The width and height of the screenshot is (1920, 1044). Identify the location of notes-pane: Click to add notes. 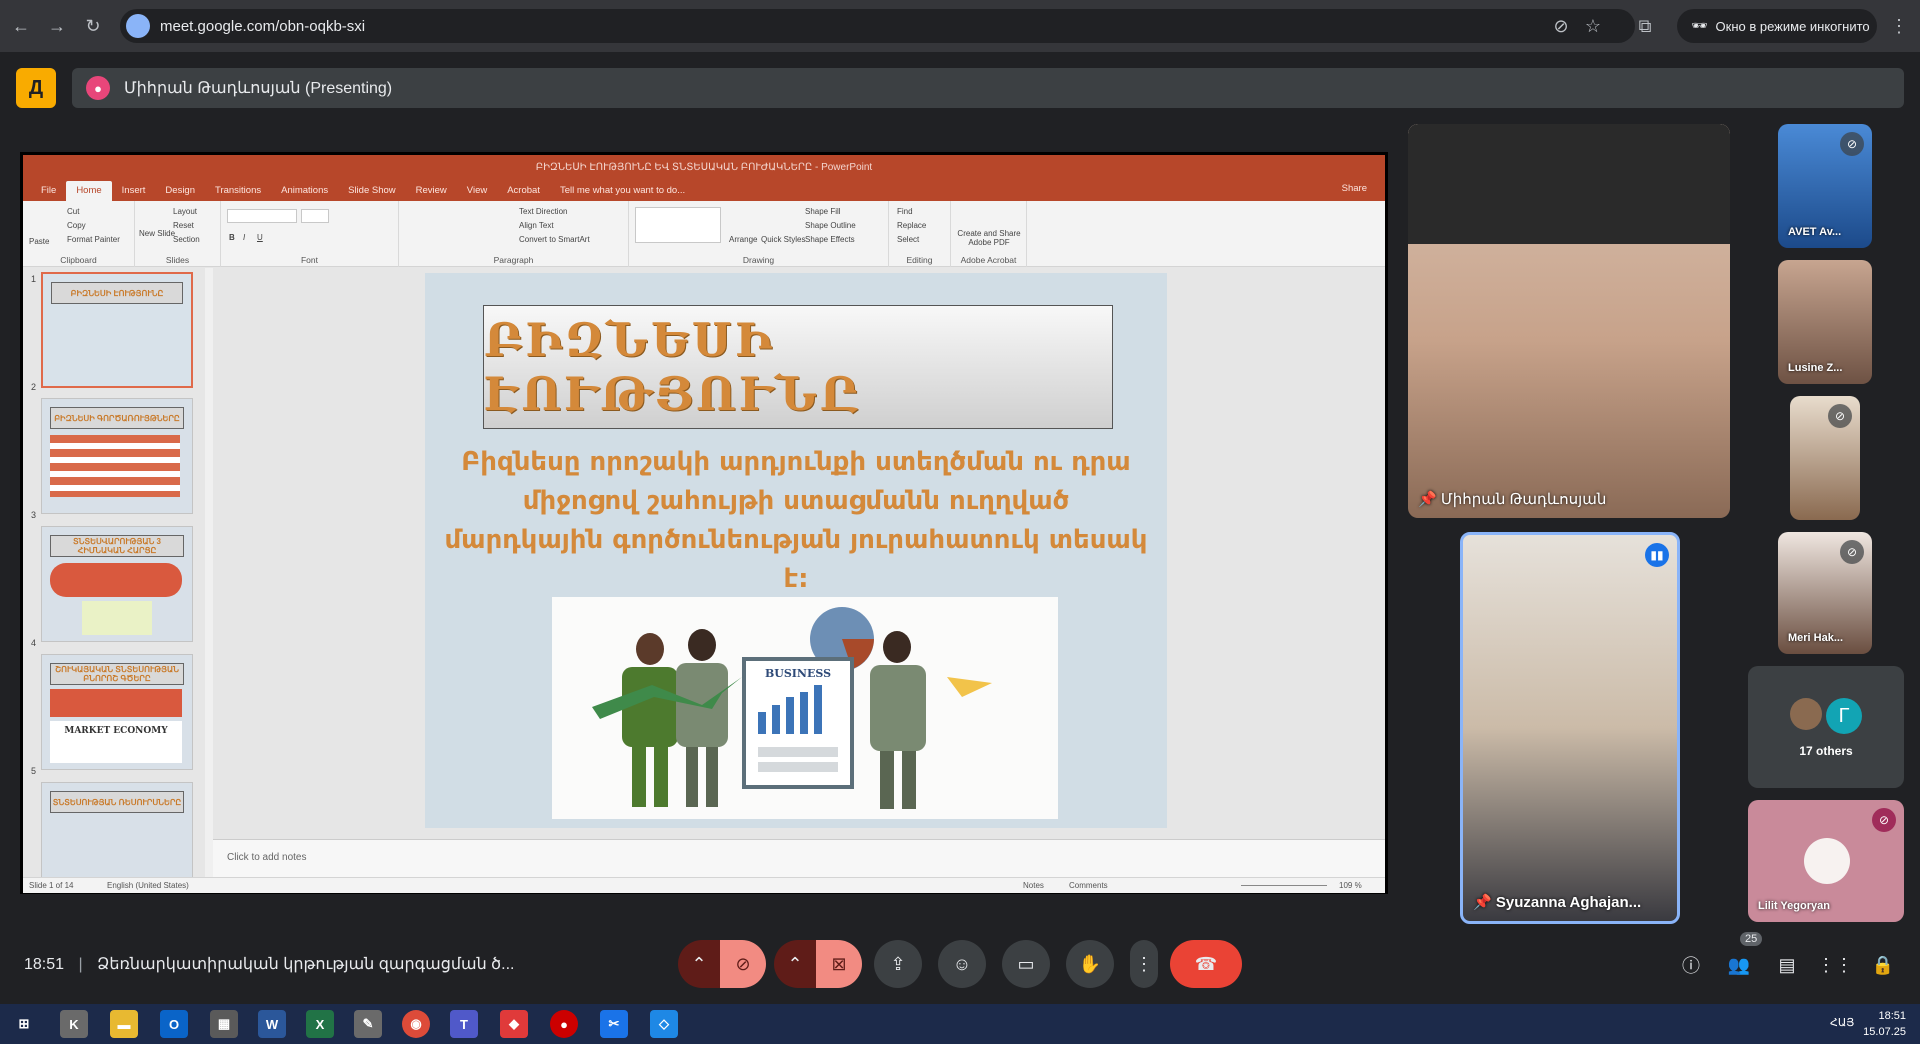
(799, 858).